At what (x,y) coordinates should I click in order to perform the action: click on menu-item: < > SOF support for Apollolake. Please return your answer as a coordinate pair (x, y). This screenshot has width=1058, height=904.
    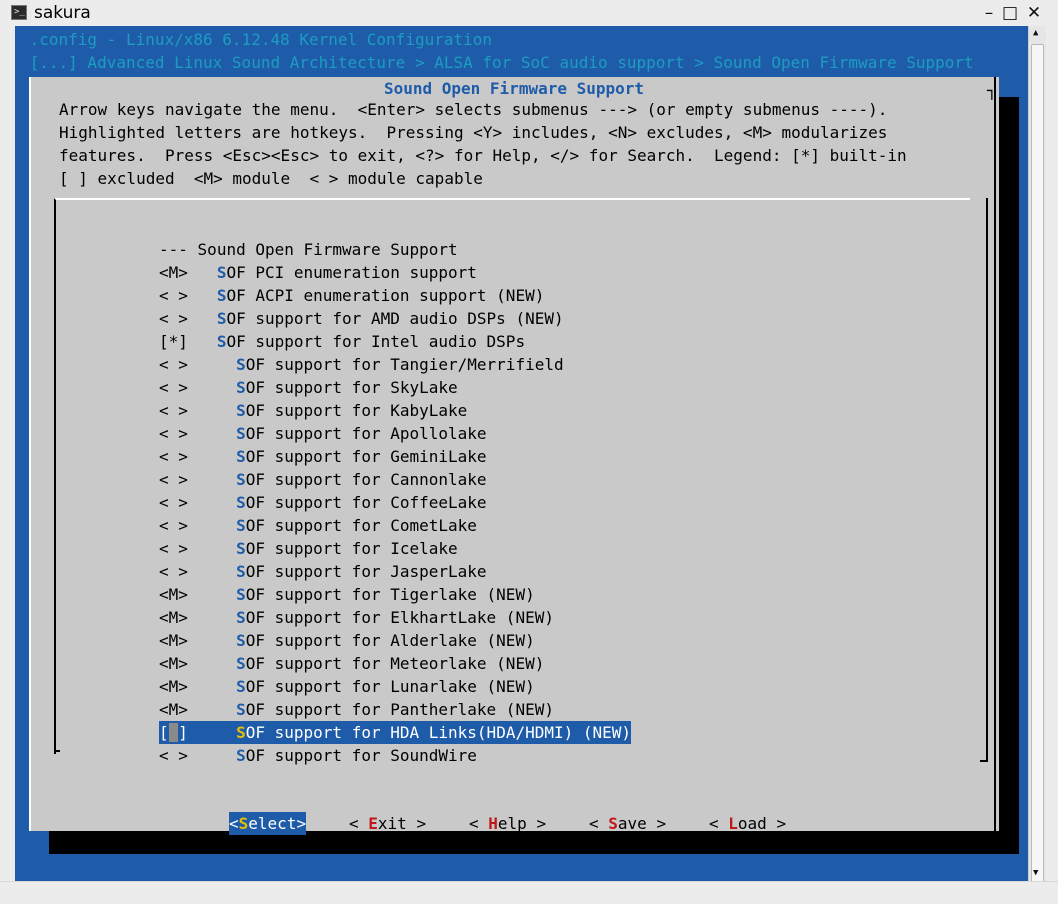
    Looking at the image, I should click on (323, 433).